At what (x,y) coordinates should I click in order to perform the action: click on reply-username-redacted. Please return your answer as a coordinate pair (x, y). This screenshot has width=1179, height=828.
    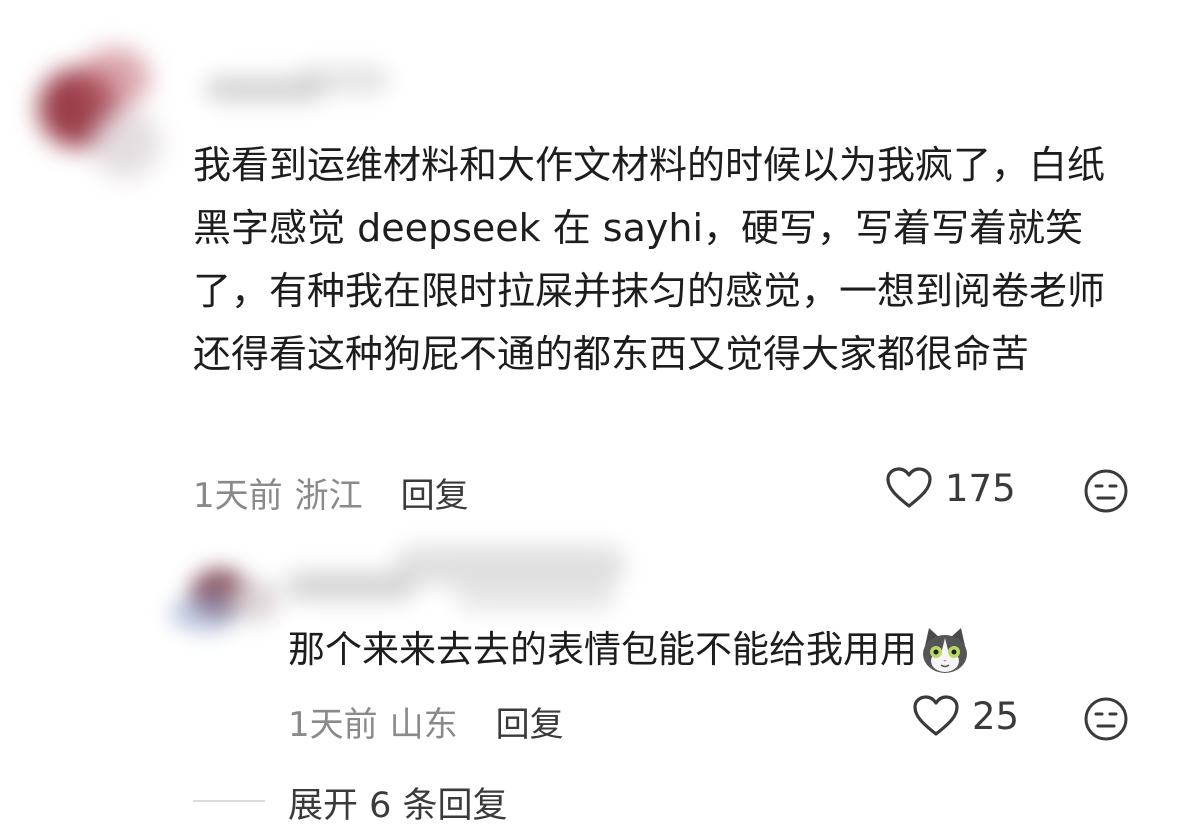
    Looking at the image, I should click on (455, 586).